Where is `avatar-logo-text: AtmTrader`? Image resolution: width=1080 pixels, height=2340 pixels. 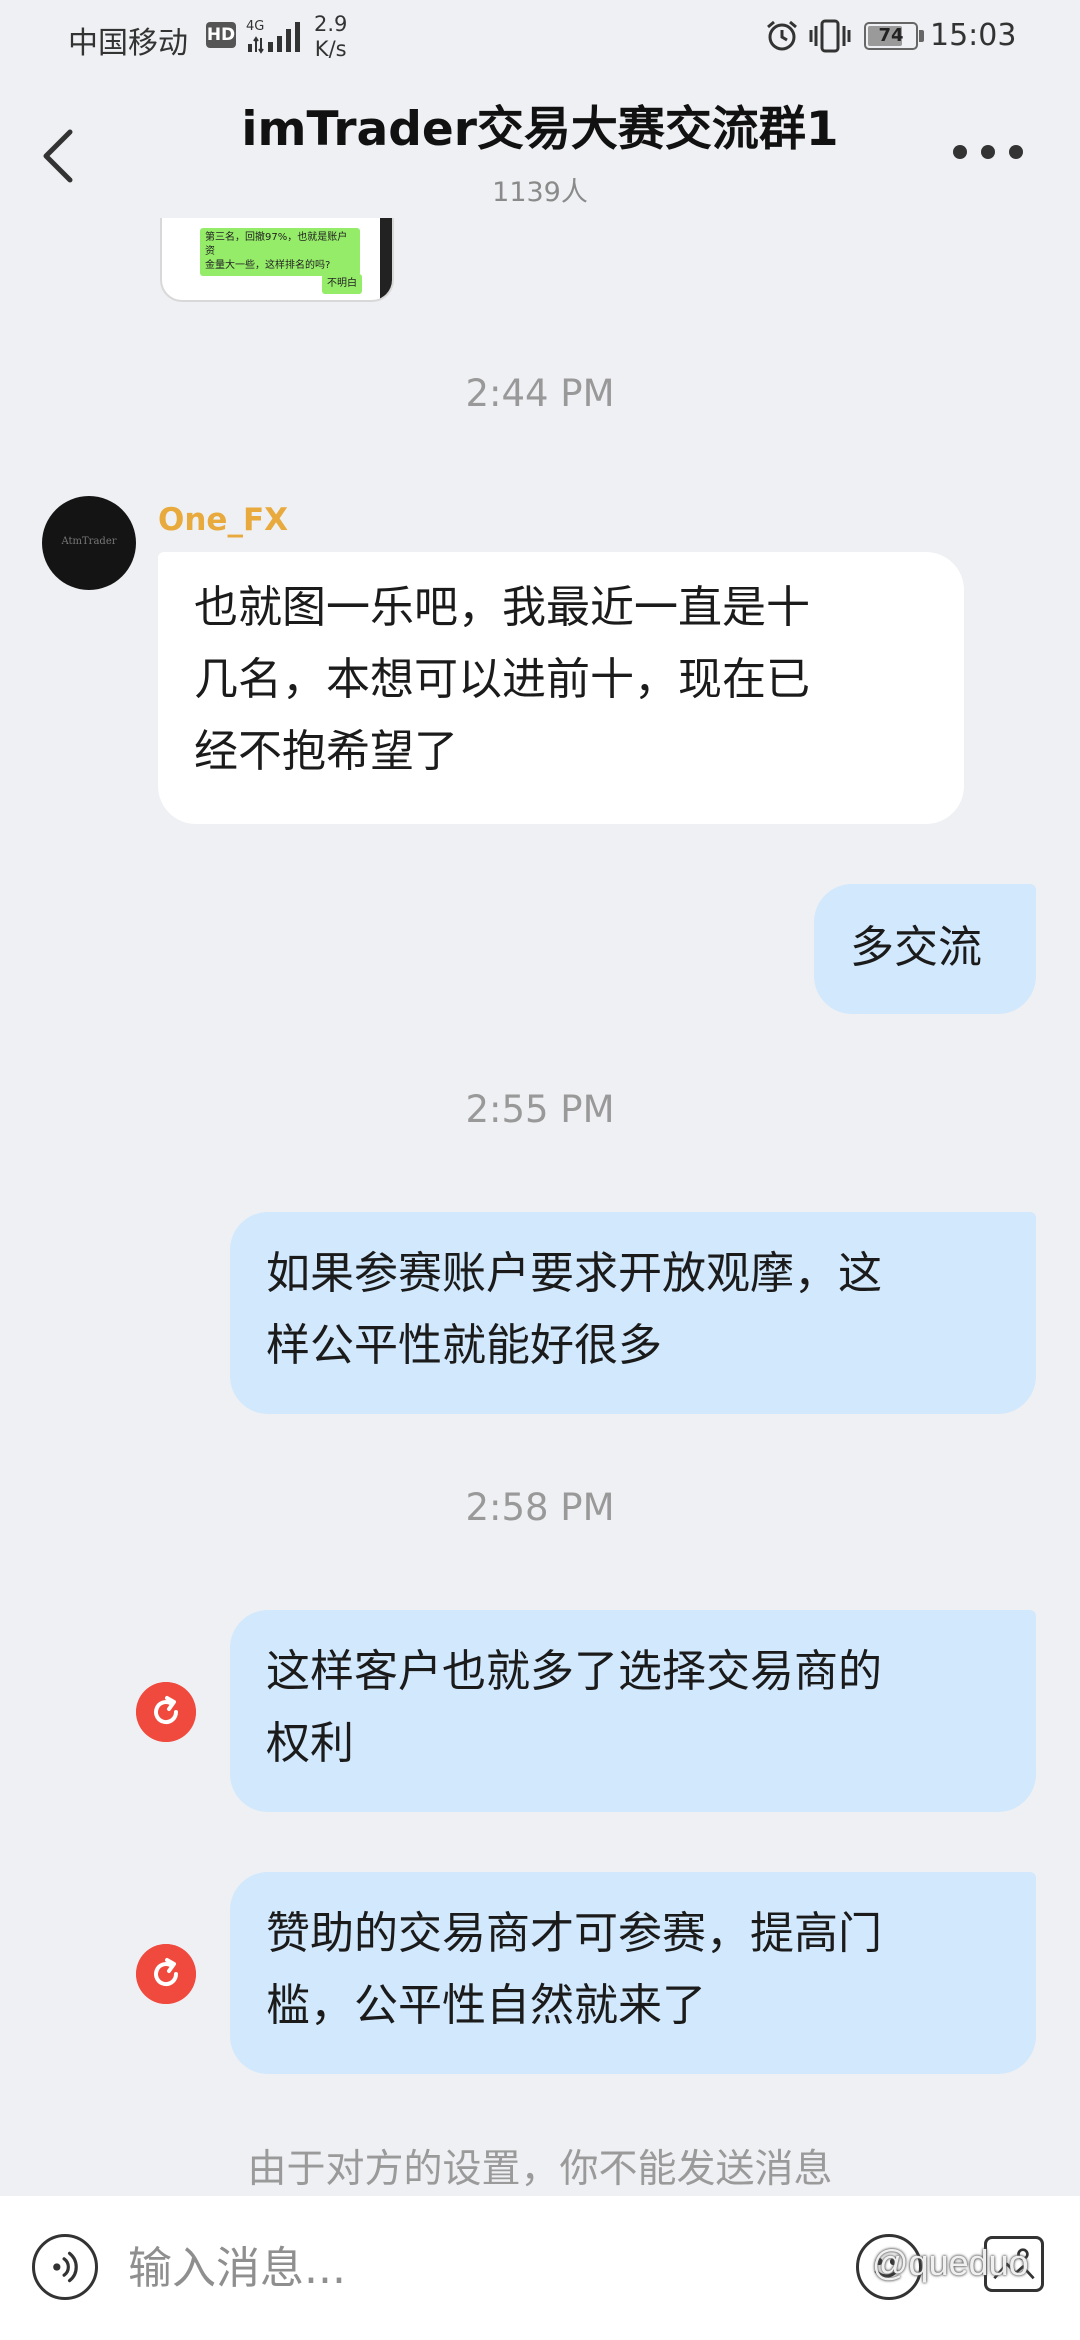
avatar-logo-text: AtmTrader is located at coordinates (89, 541).